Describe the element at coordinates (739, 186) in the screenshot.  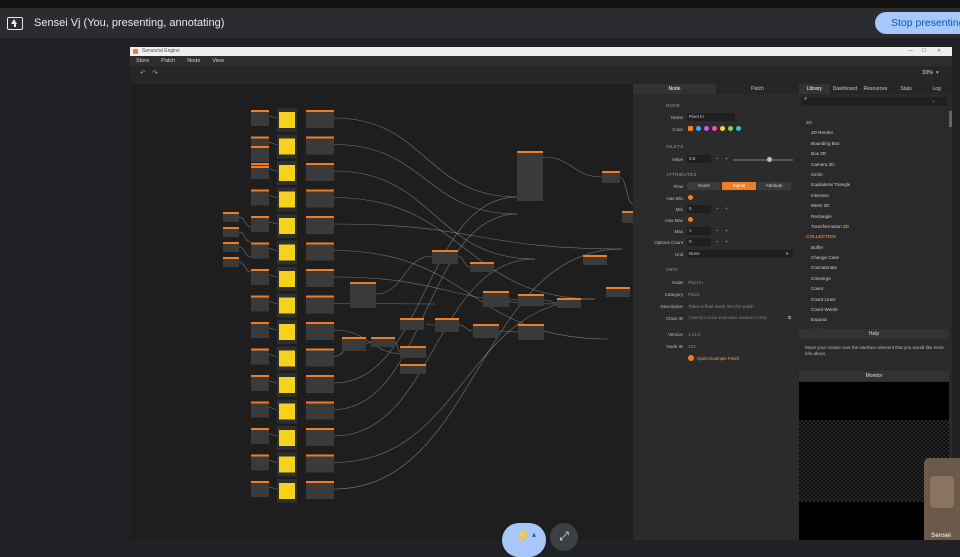
I see `flow-option-signal: Signal` at that location.